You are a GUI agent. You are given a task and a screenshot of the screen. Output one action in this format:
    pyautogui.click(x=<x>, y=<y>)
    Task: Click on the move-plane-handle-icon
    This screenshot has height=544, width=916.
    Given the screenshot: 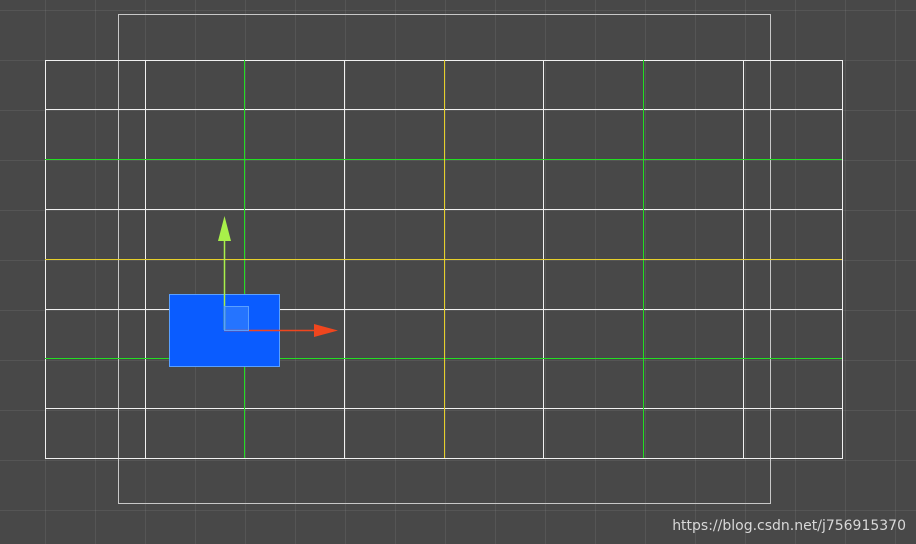 What is the action you would take?
    pyautogui.click(x=236, y=318)
    